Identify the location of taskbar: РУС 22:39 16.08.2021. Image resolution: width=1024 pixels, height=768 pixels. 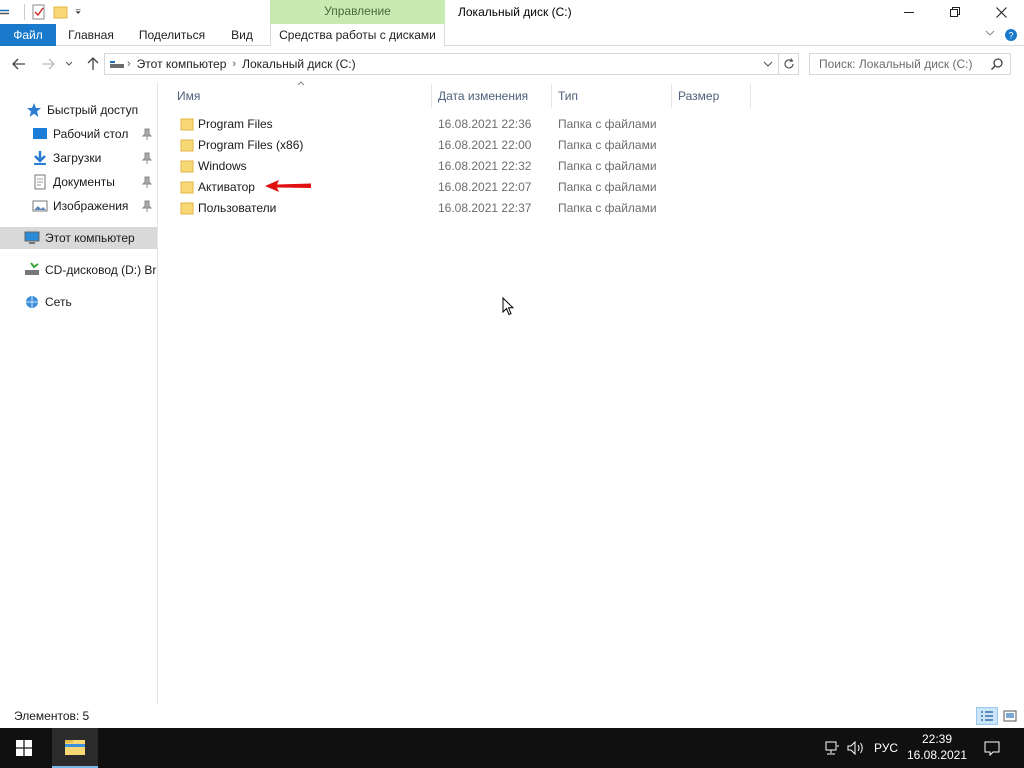
(512, 748).